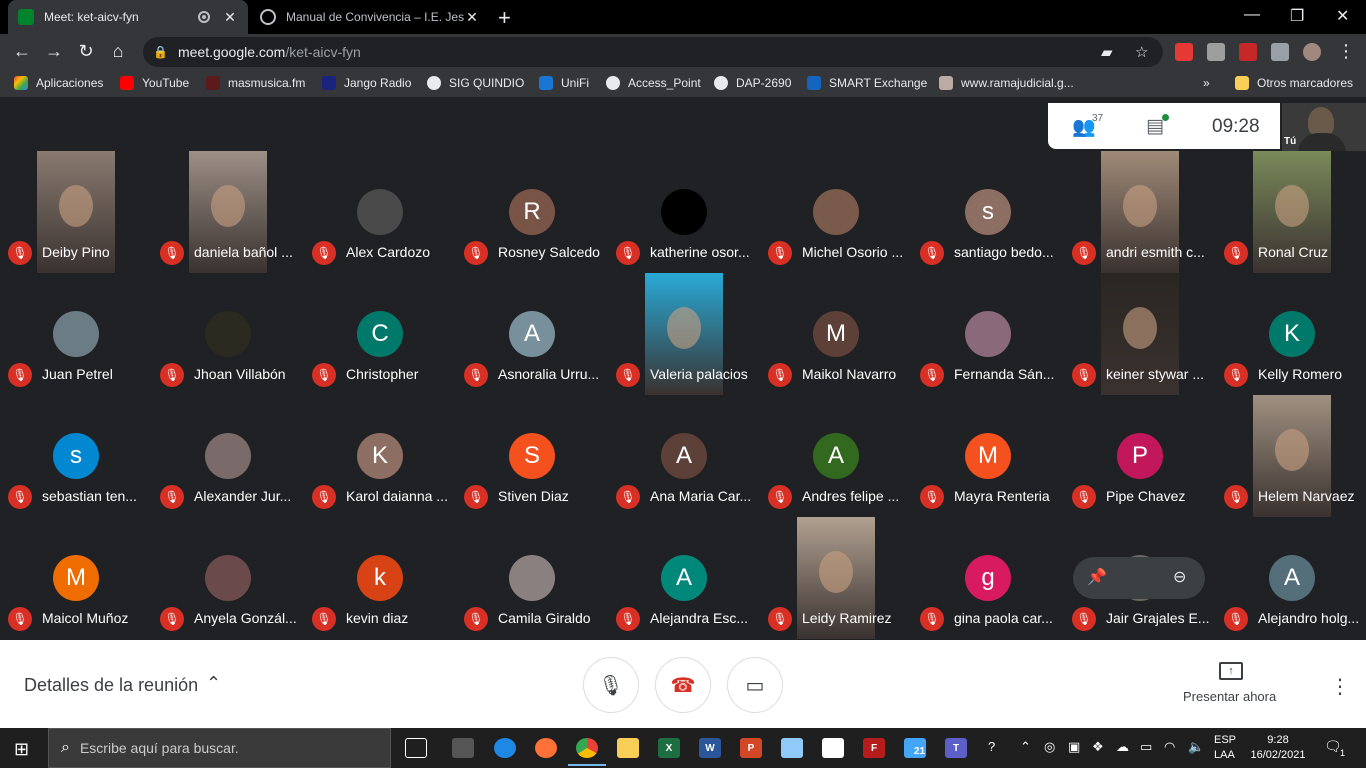  What do you see at coordinates (991, 746) in the screenshot?
I see `help-icon: ?` at bounding box center [991, 746].